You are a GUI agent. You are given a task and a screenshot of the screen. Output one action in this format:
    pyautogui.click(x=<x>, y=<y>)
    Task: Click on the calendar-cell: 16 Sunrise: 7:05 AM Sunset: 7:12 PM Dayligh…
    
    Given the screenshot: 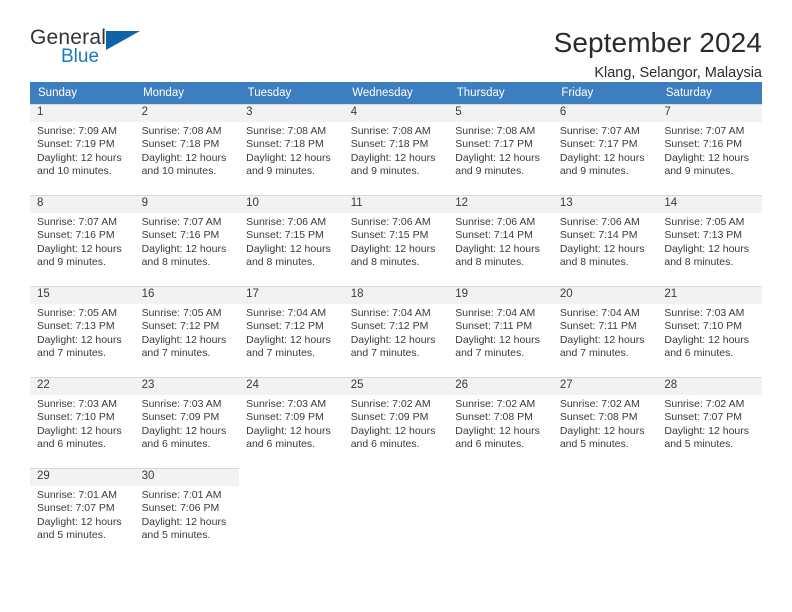 What is the action you would take?
    pyautogui.click(x=187, y=331)
    